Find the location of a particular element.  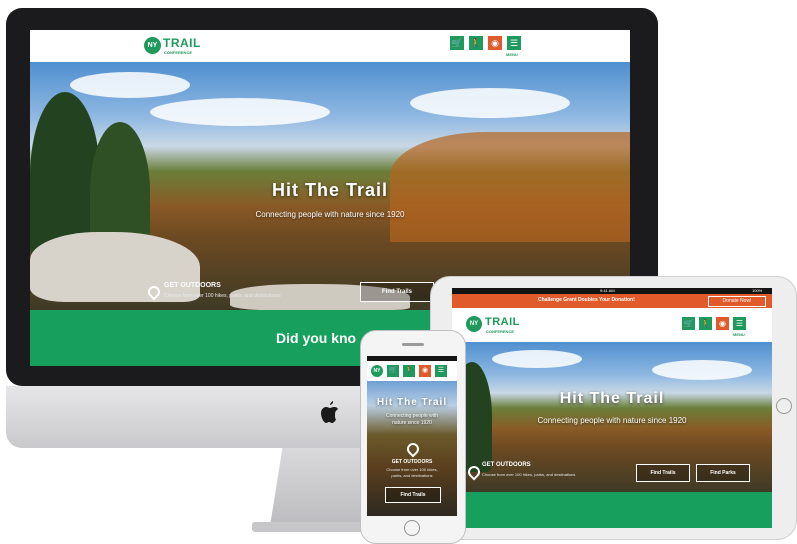

status-battery: 100% is located at coordinates (757, 290).